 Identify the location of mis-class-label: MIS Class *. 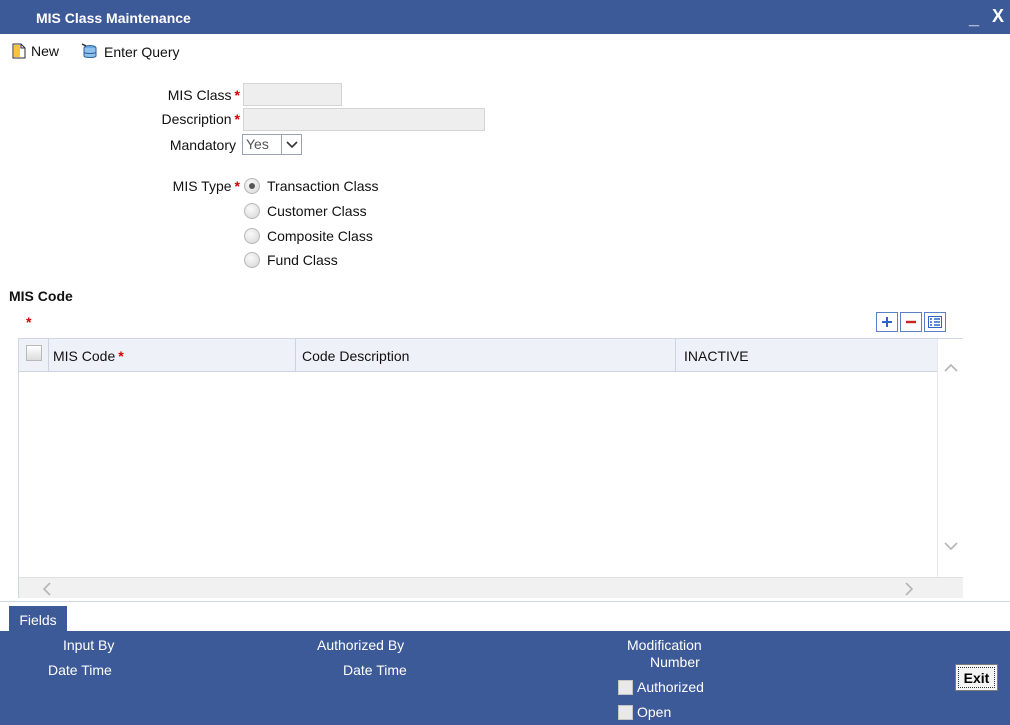
(180, 95).